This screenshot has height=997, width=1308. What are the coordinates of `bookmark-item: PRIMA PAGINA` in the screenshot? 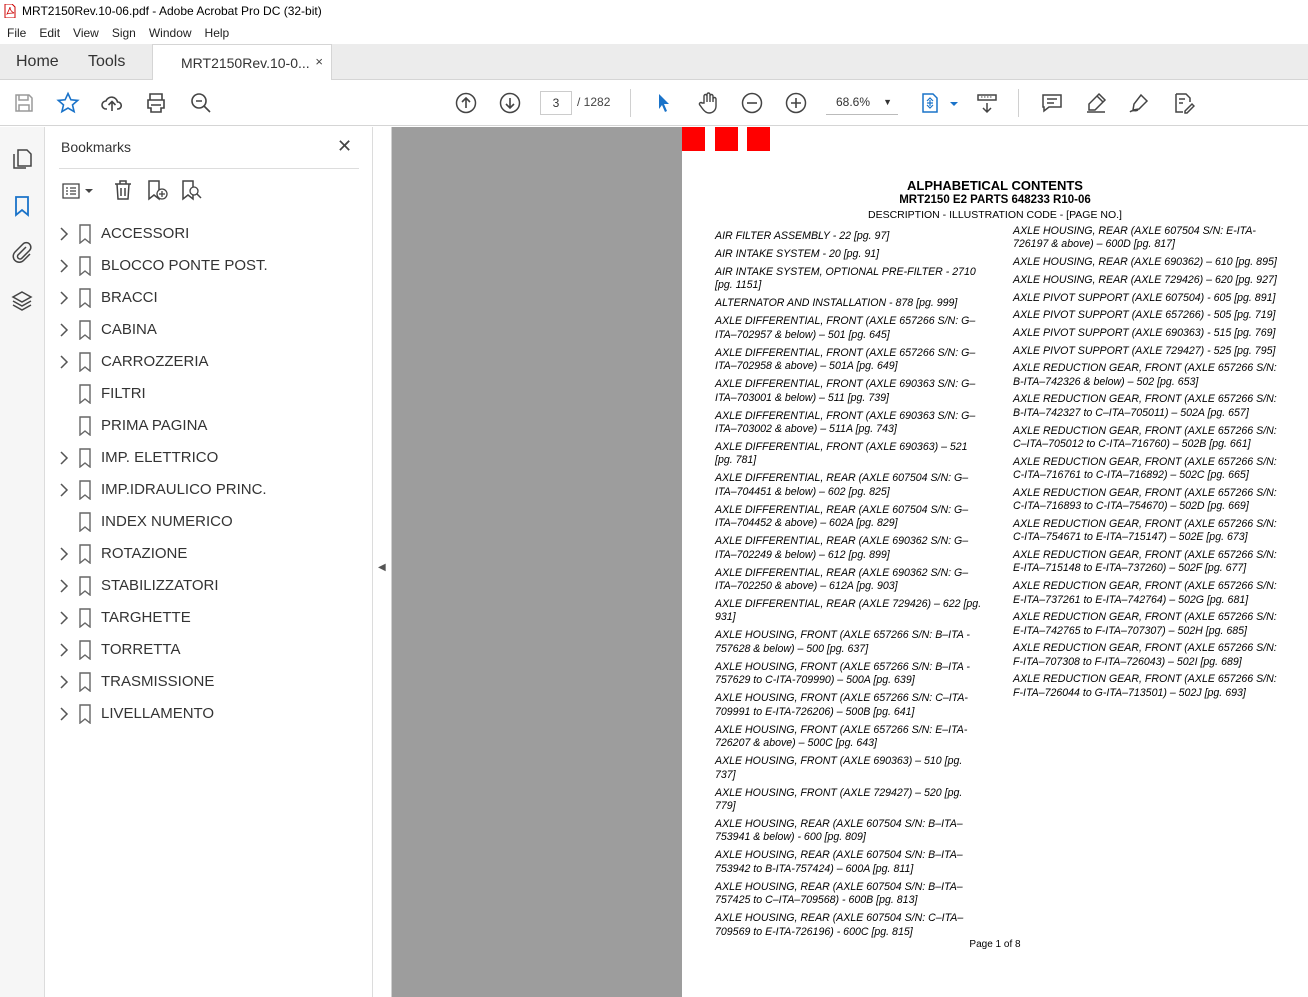 It's located at (209, 426).